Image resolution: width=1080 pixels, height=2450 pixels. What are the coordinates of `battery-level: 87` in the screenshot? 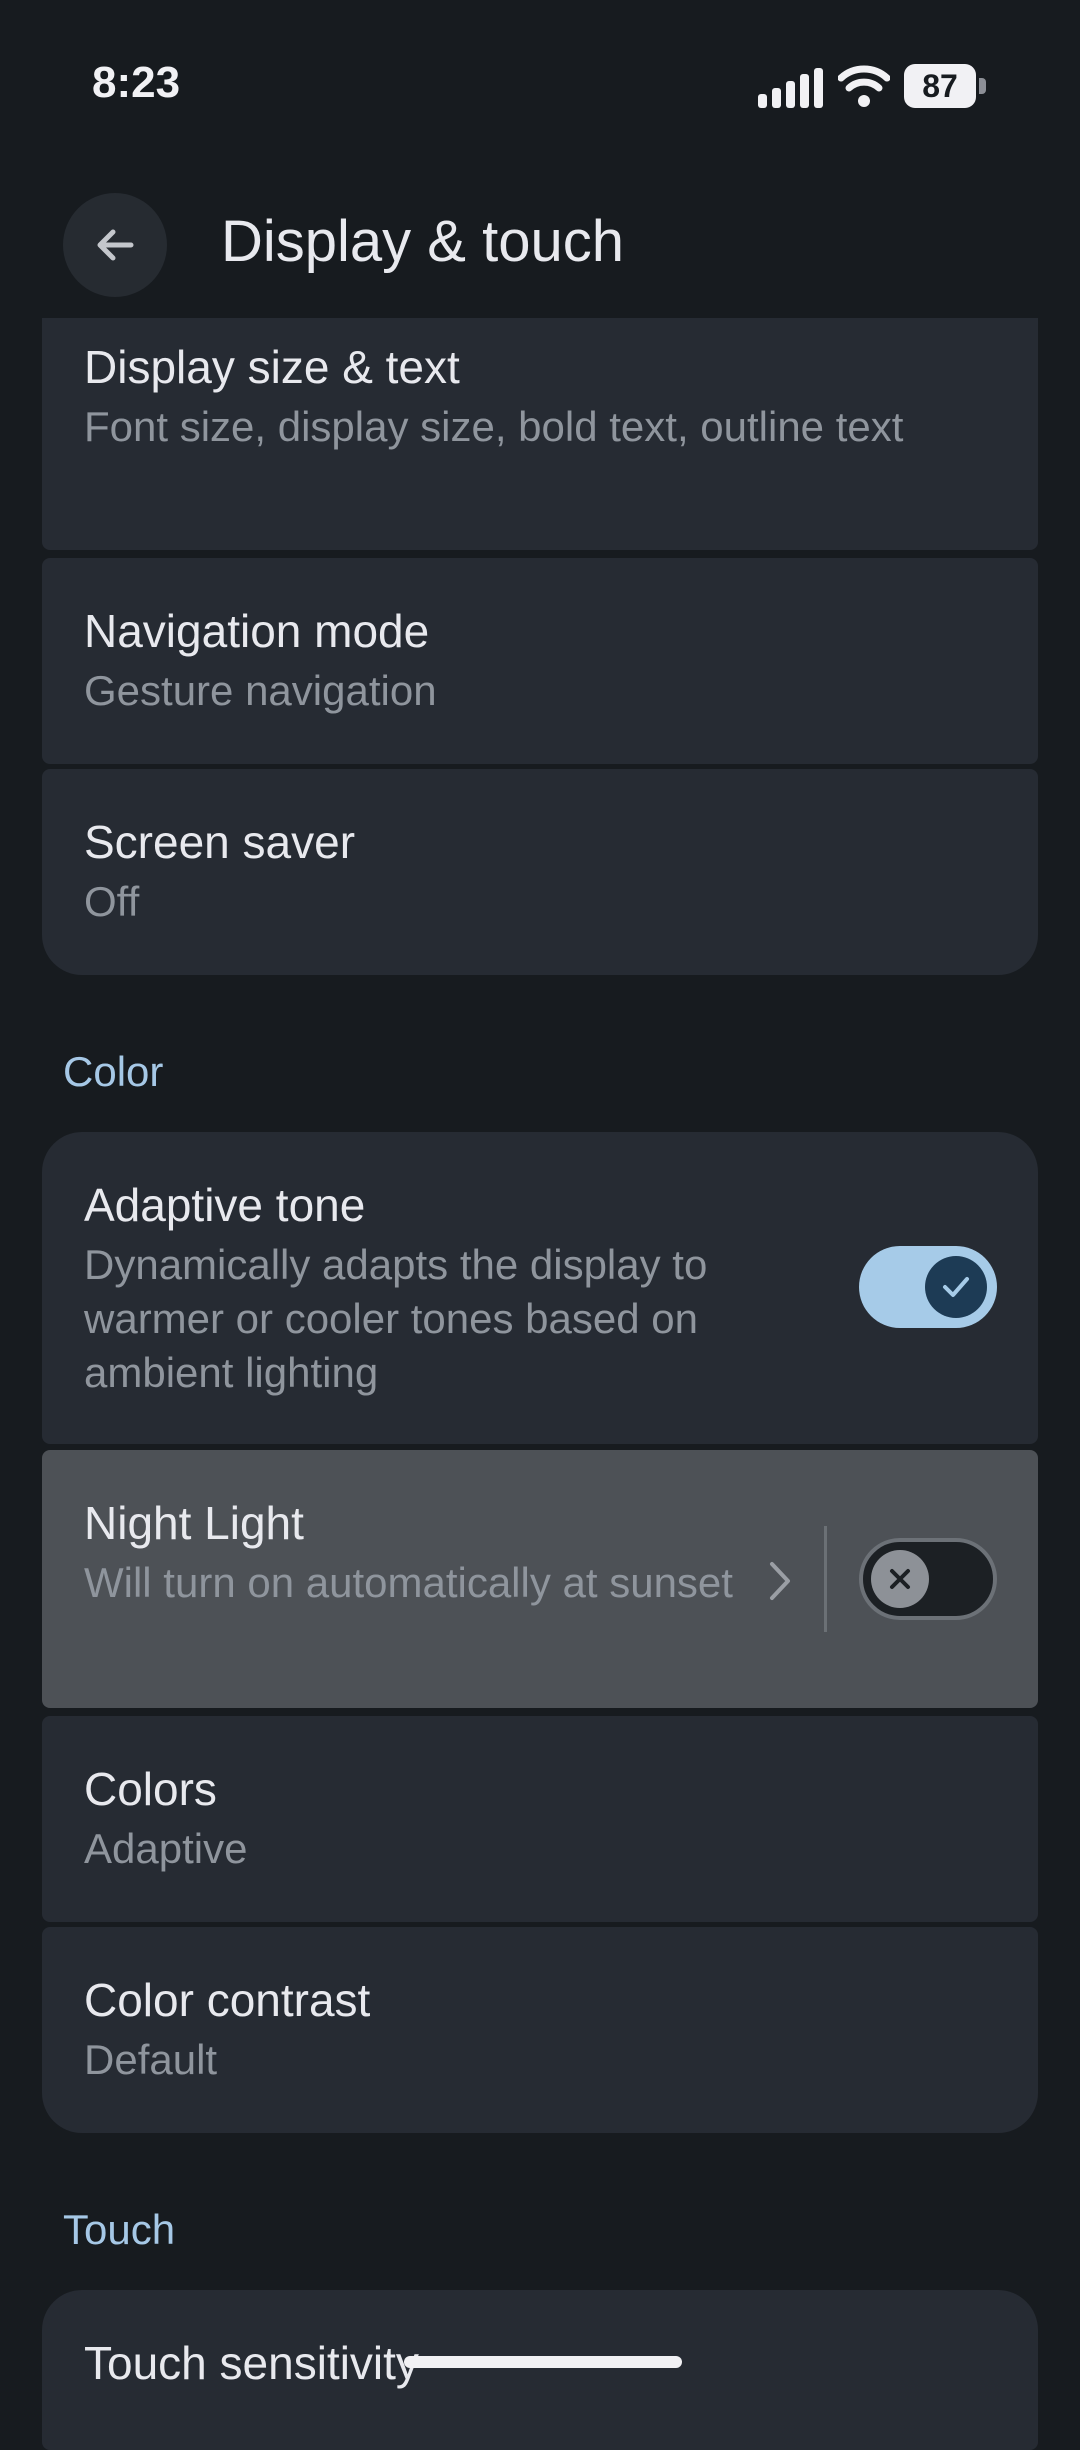 It's located at (940, 86).